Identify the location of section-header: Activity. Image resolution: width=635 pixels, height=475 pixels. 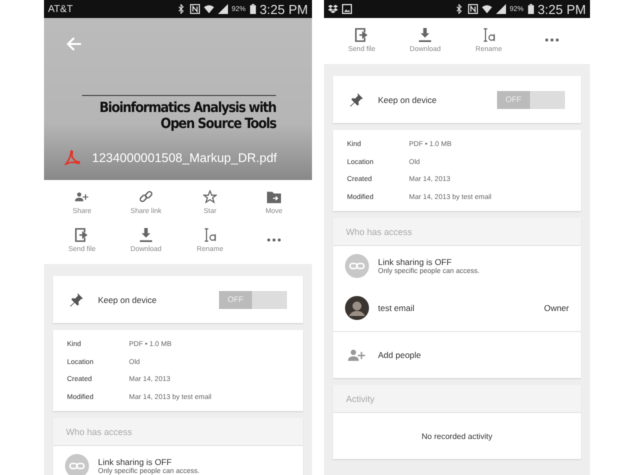
(457, 399).